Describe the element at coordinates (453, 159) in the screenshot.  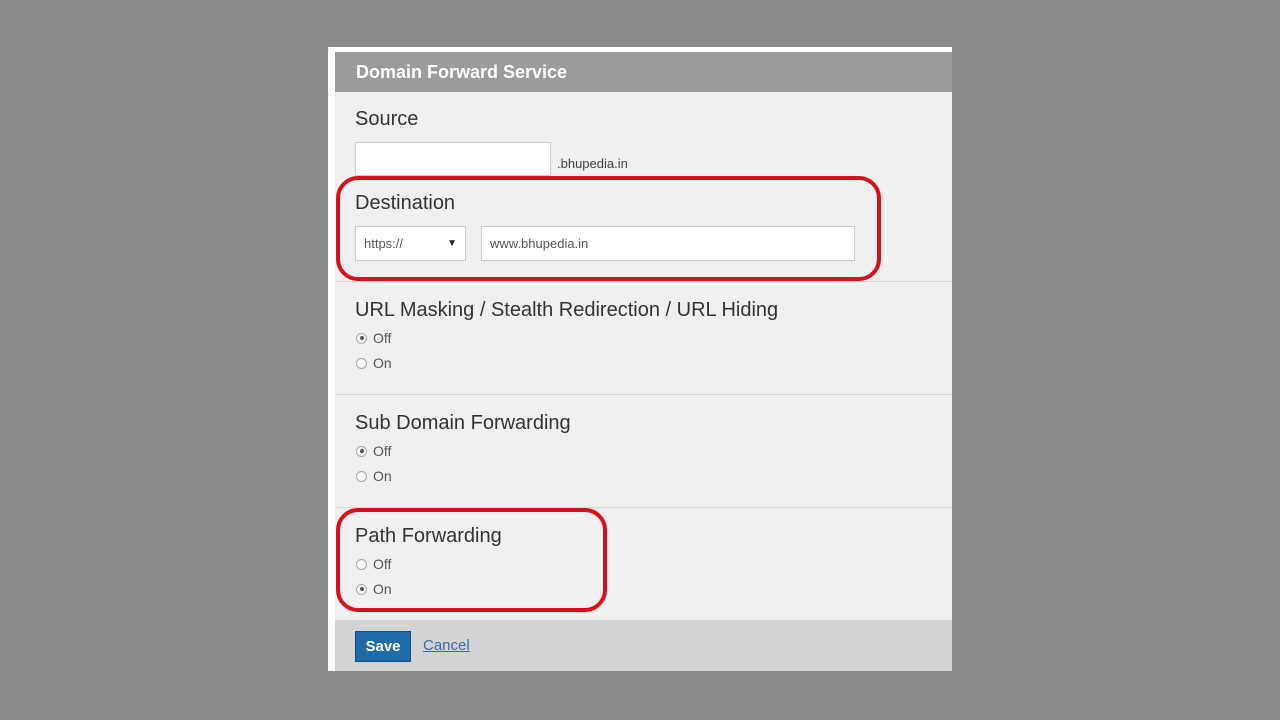
I see `source-input` at that location.